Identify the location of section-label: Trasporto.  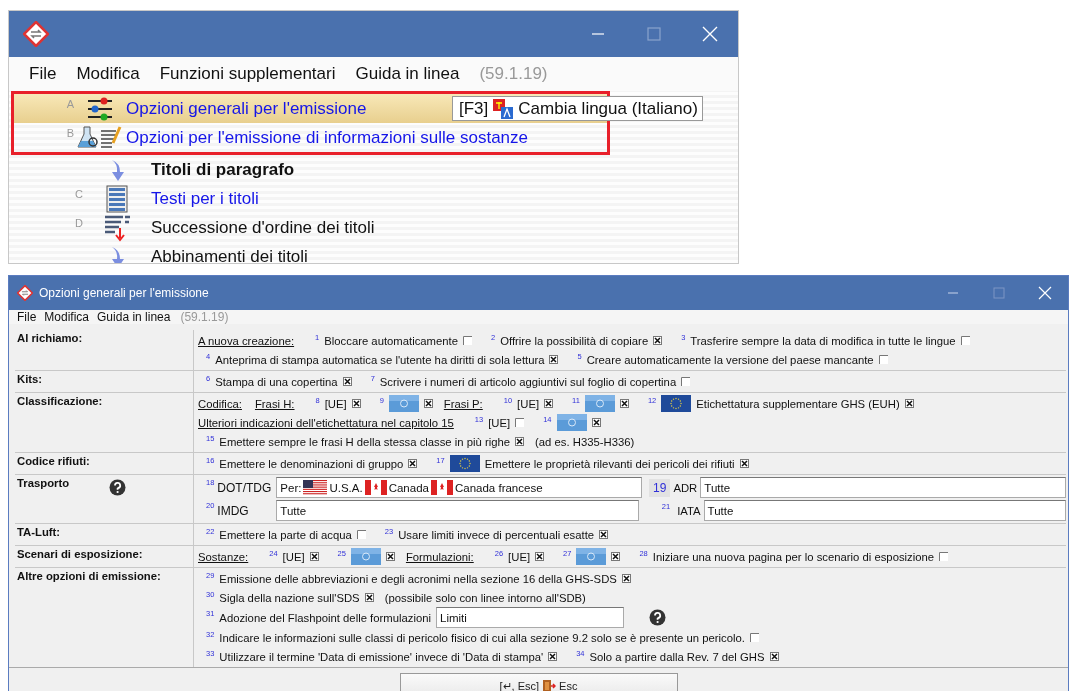
(43, 483).